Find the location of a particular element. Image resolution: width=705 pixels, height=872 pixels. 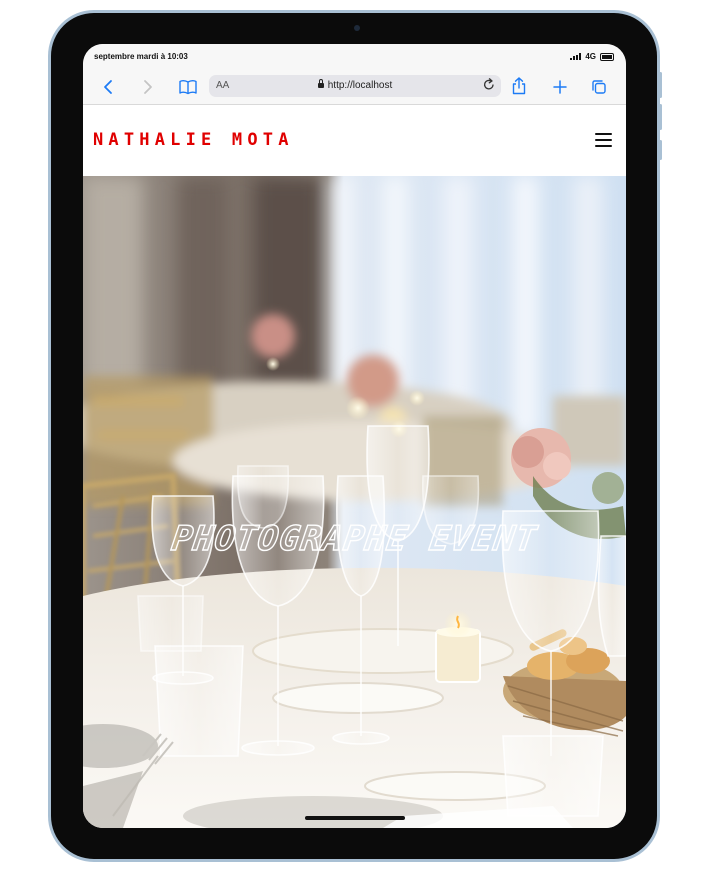

forward-button is located at coordinates (148, 89).